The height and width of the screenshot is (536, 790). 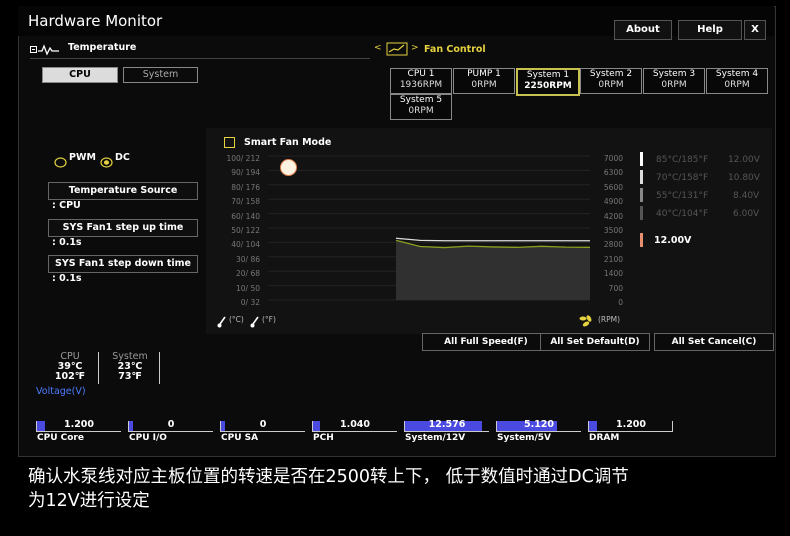 I want to click on voltage-value: 1.200, so click(x=79, y=424).